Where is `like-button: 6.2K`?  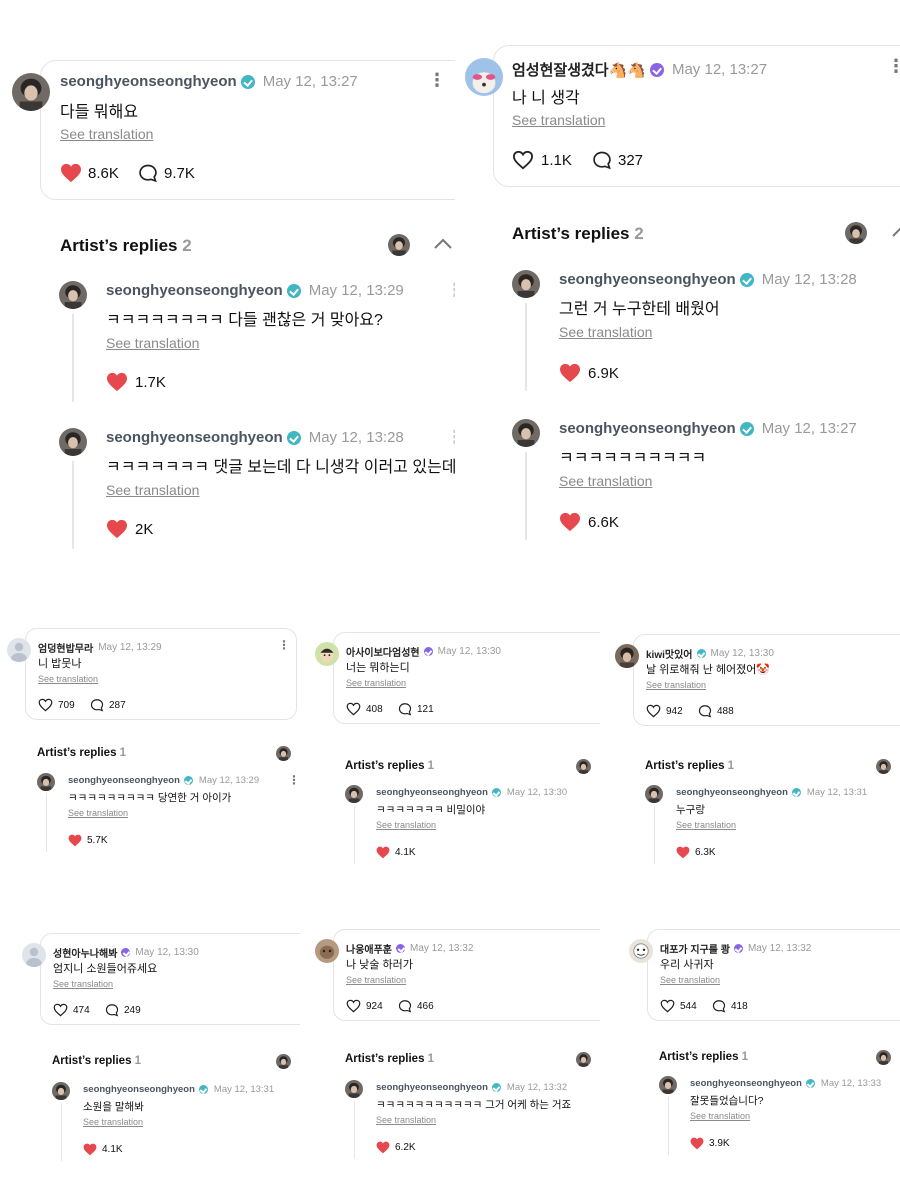 like-button: 6.2K is located at coordinates (396, 1147).